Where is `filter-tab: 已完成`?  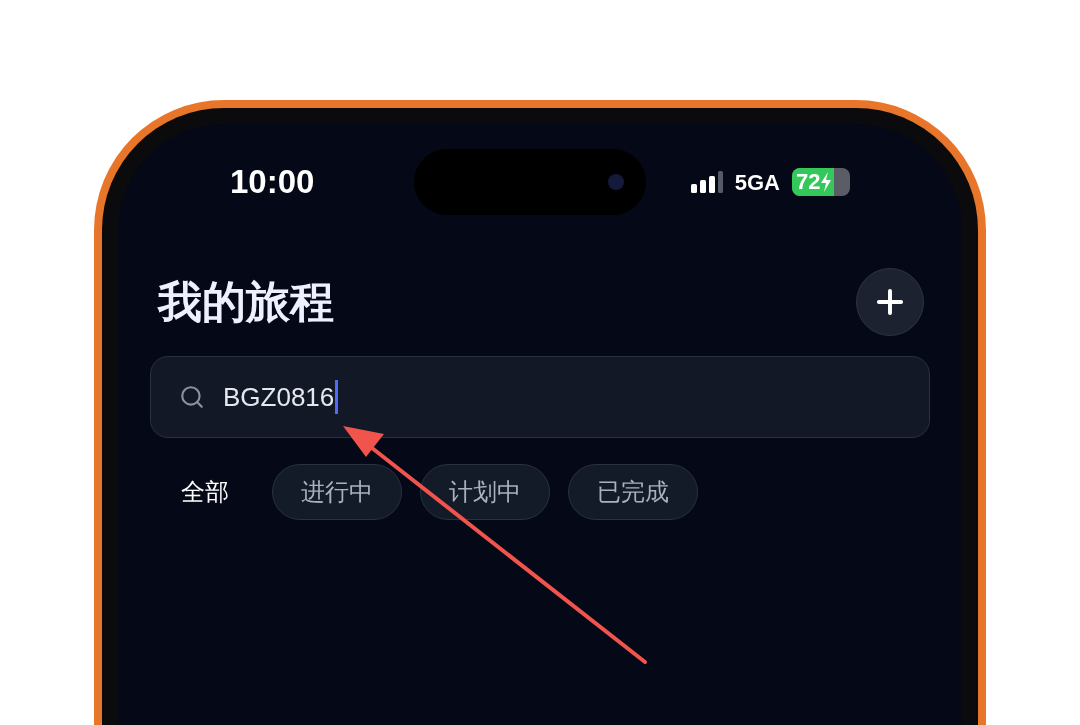 filter-tab: 已完成 is located at coordinates (633, 492).